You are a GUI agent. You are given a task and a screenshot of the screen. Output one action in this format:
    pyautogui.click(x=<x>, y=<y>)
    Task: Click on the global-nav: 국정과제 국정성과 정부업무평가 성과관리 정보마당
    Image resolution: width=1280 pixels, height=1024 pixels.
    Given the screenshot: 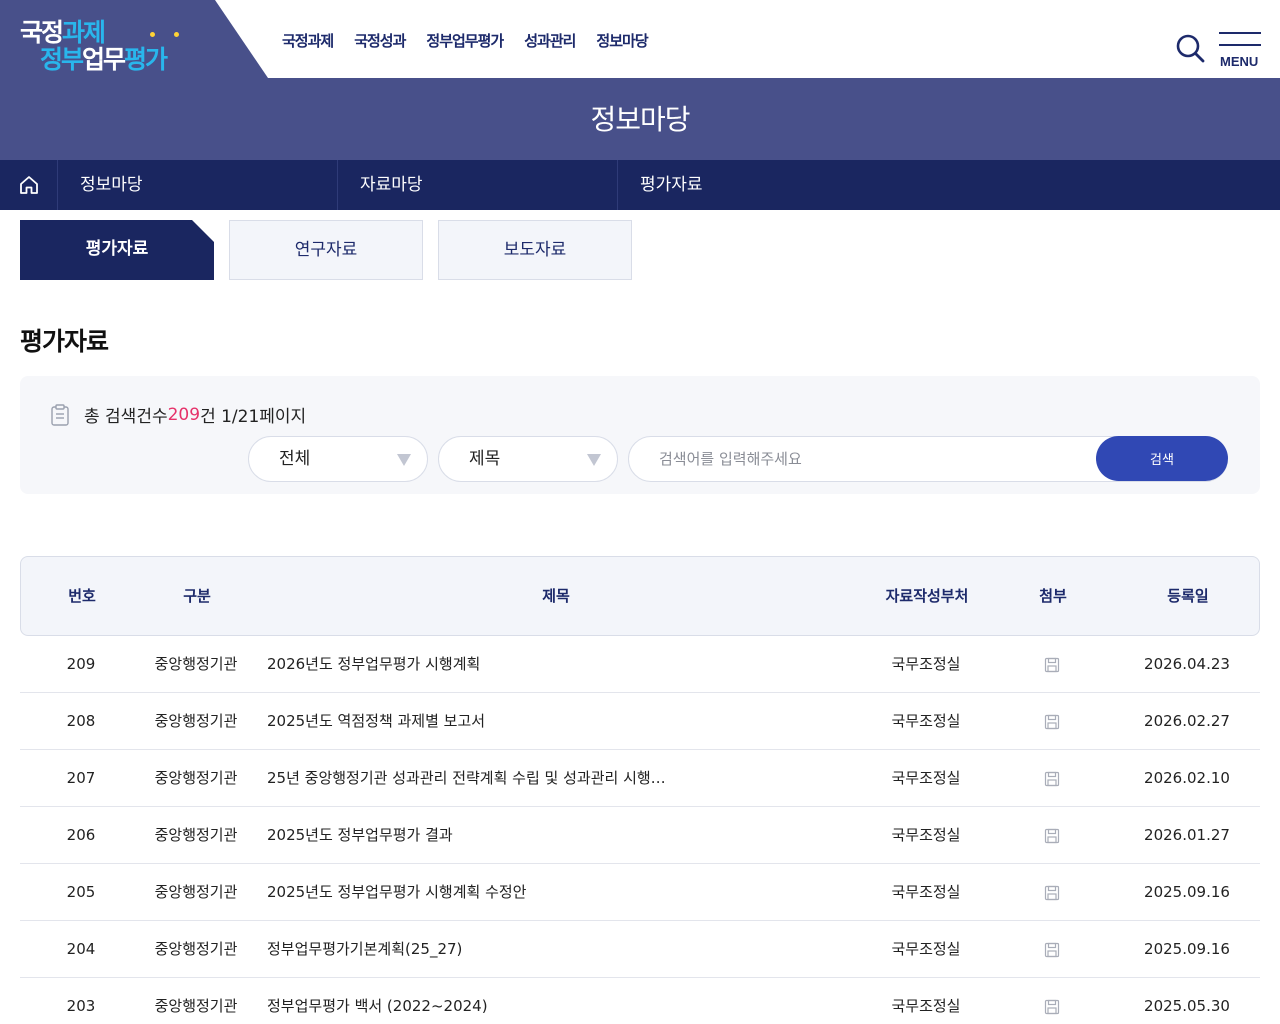 What is the action you would take?
    pyautogui.click(x=465, y=40)
    